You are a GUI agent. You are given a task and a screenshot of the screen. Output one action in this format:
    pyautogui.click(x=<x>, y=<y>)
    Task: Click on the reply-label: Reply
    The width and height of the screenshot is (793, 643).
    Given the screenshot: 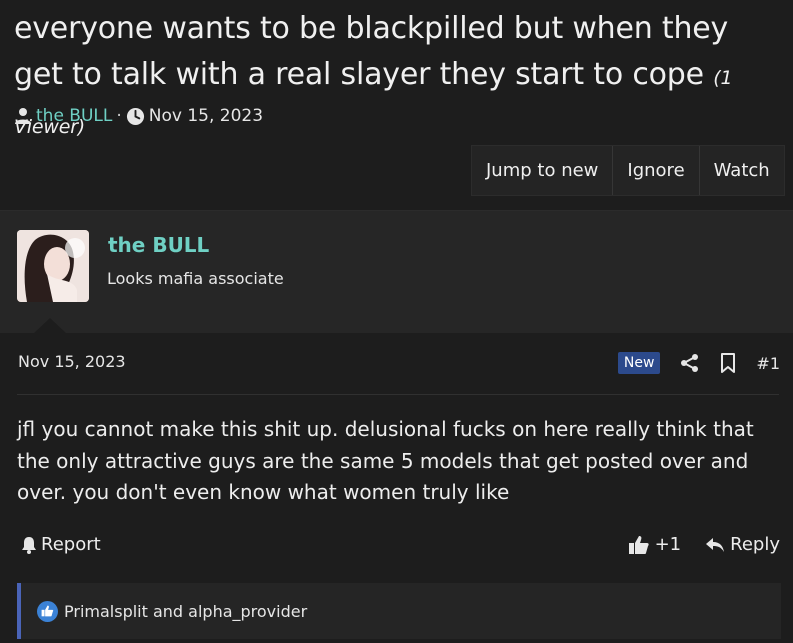 What is the action you would take?
    pyautogui.click(x=755, y=544)
    